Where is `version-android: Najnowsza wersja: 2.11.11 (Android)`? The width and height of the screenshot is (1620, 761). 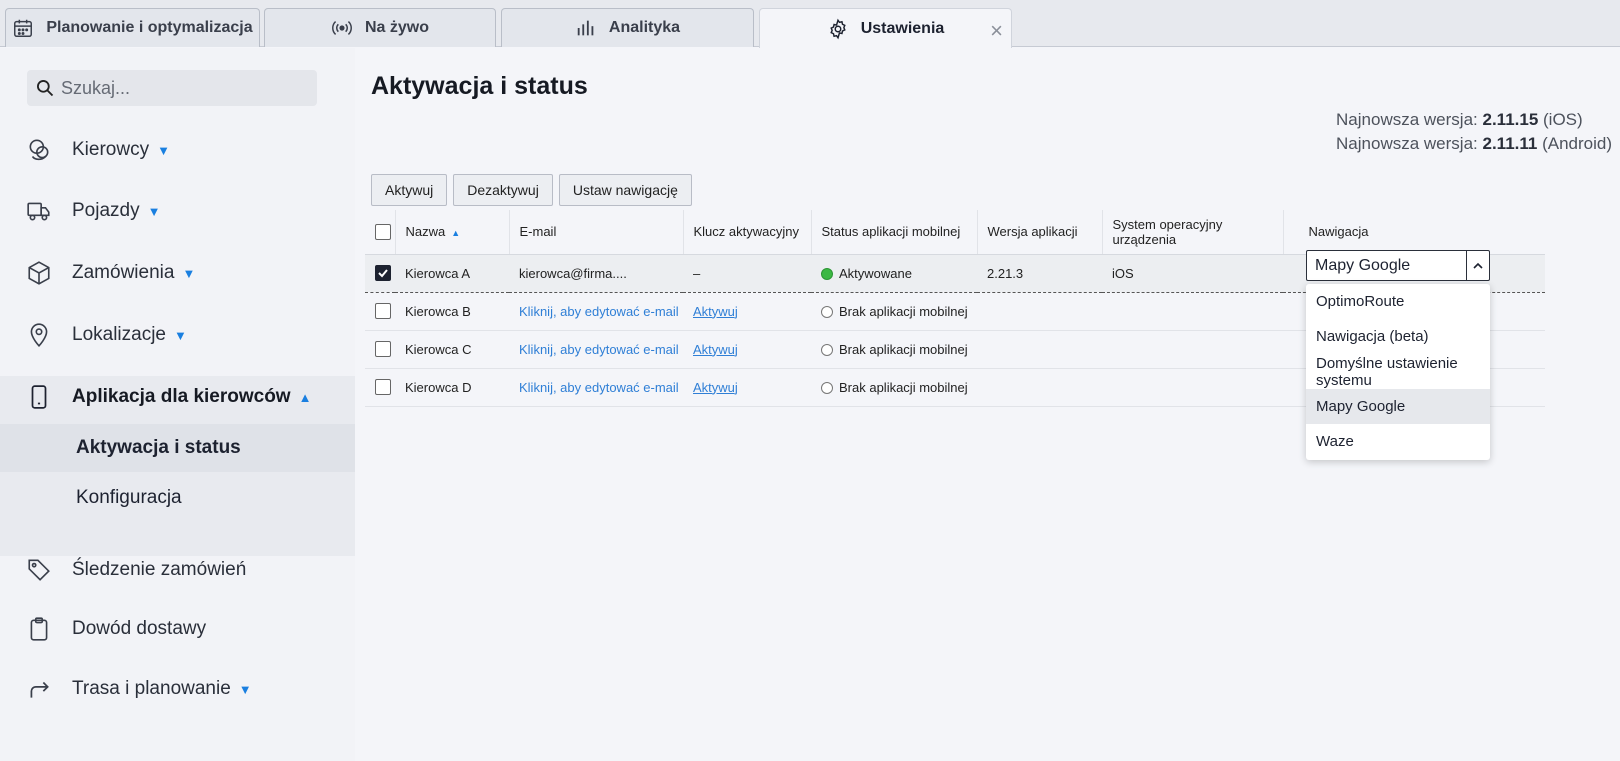
version-android: Najnowsza wersja: 2.11.11 (Android) is located at coordinates (1474, 143).